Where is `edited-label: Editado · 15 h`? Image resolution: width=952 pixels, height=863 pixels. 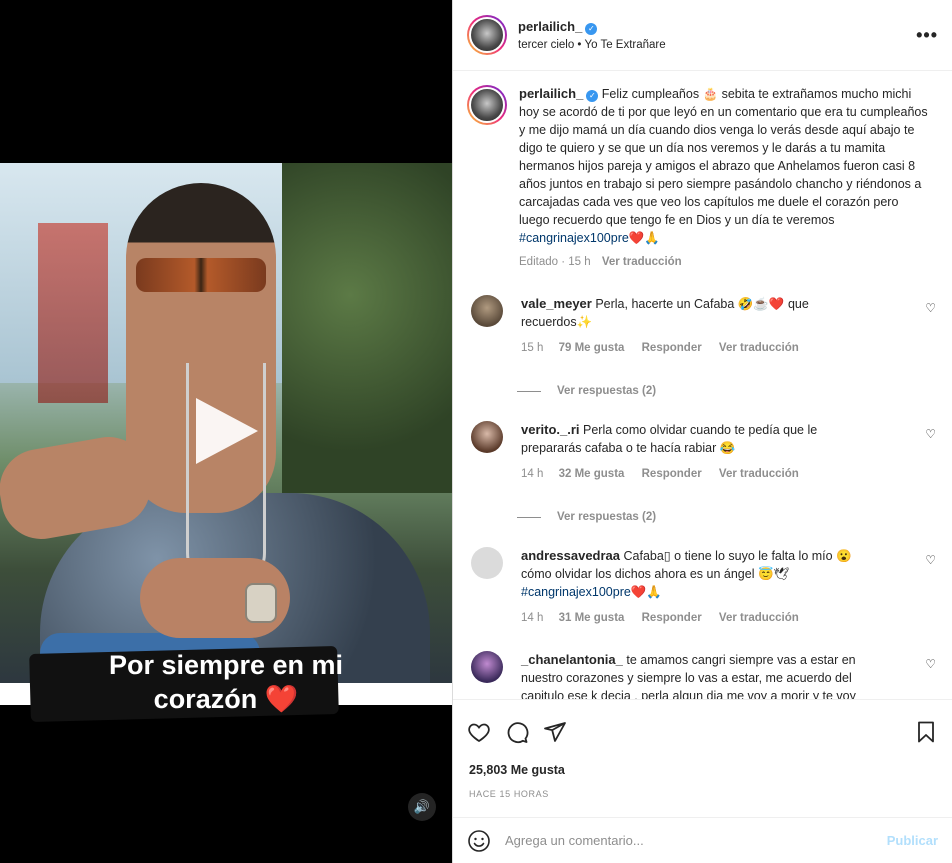 edited-label: Editado · 15 h is located at coordinates (555, 262).